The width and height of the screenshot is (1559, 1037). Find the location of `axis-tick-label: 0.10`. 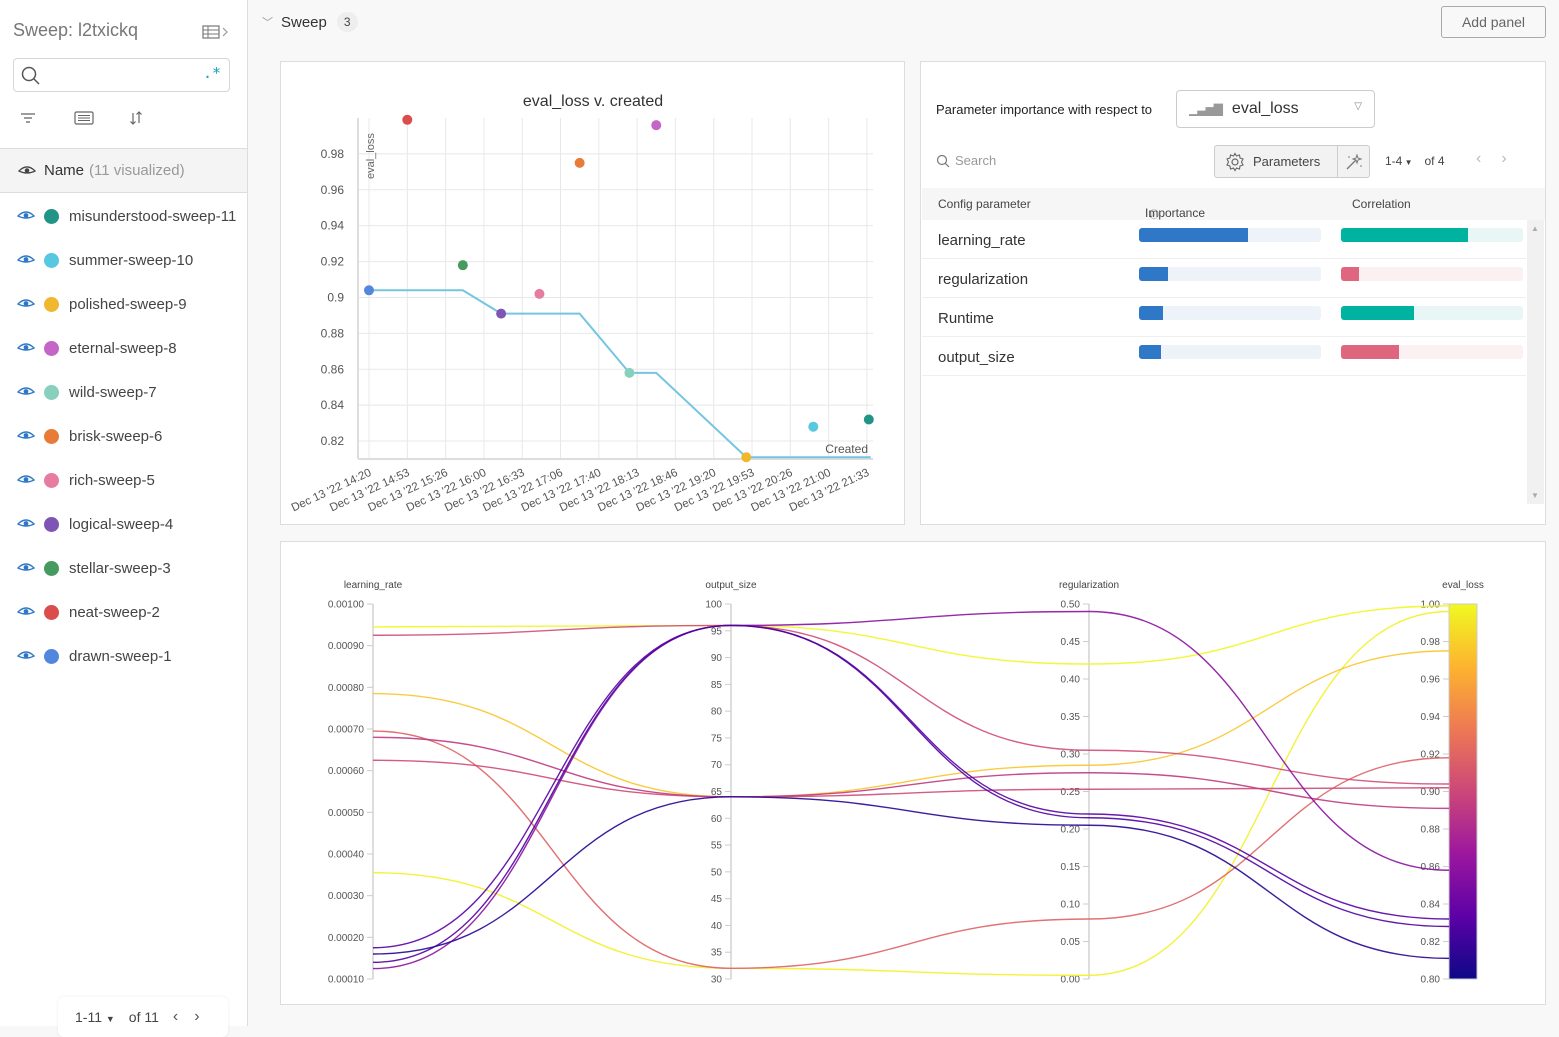

axis-tick-label: 0.10 is located at coordinates (1071, 905).